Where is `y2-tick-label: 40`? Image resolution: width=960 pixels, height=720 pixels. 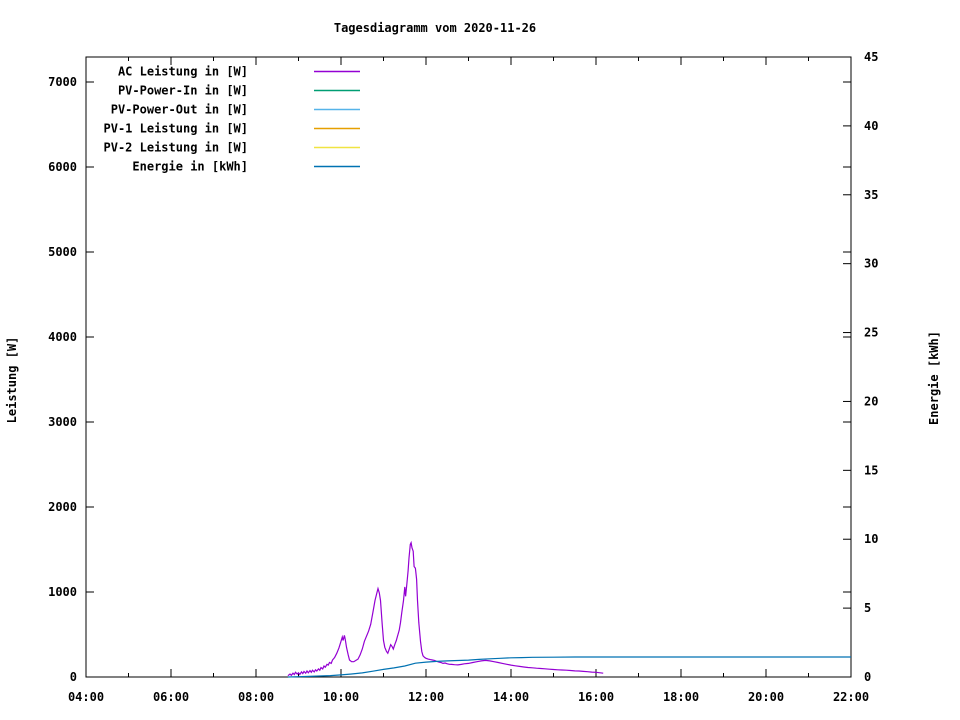 y2-tick-label: 40 is located at coordinates (871, 126).